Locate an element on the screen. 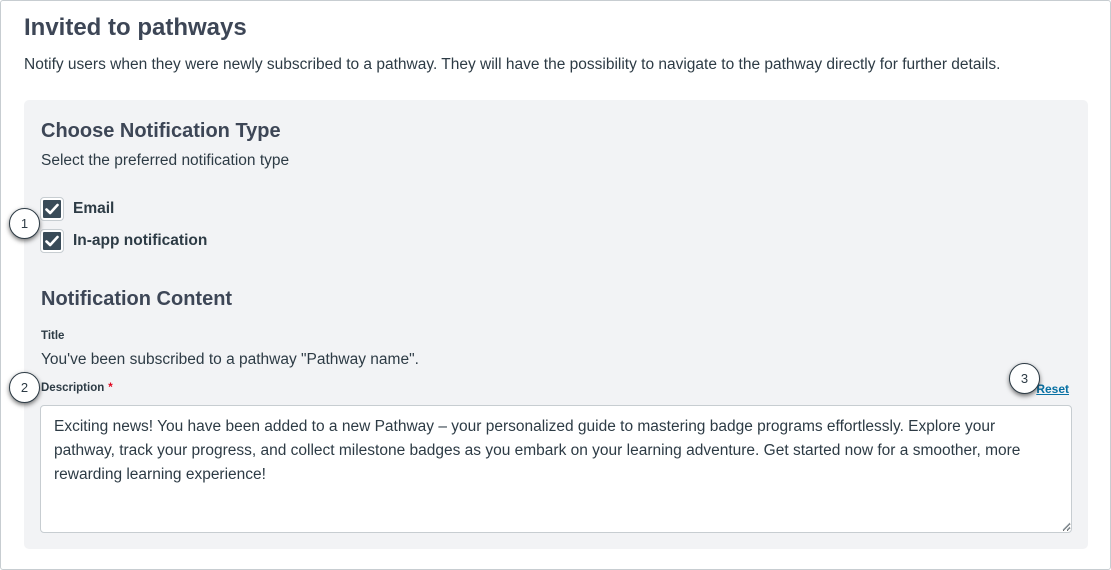 The height and width of the screenshot is (570, 1111). in-app-notification-label: In-app notification is located at coordinates (140, 240).